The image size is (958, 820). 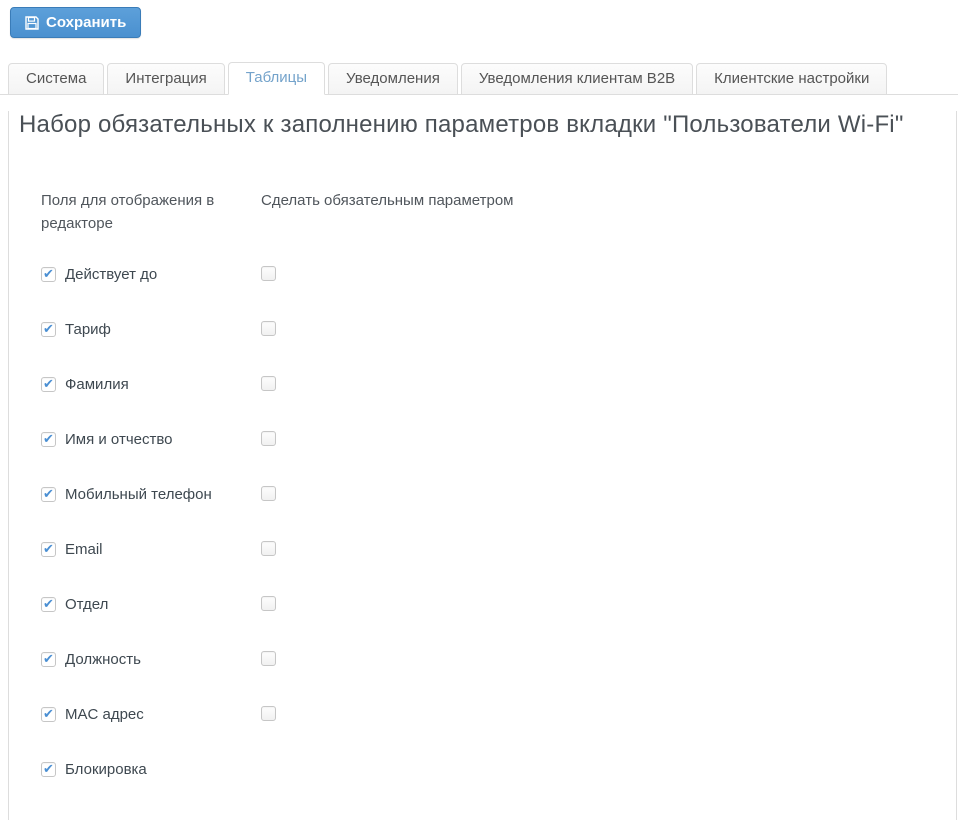 What do you see at coordinates (103, 659) in the screenshot?
I see `field-label: Должность` at bounding box center [103, 659].